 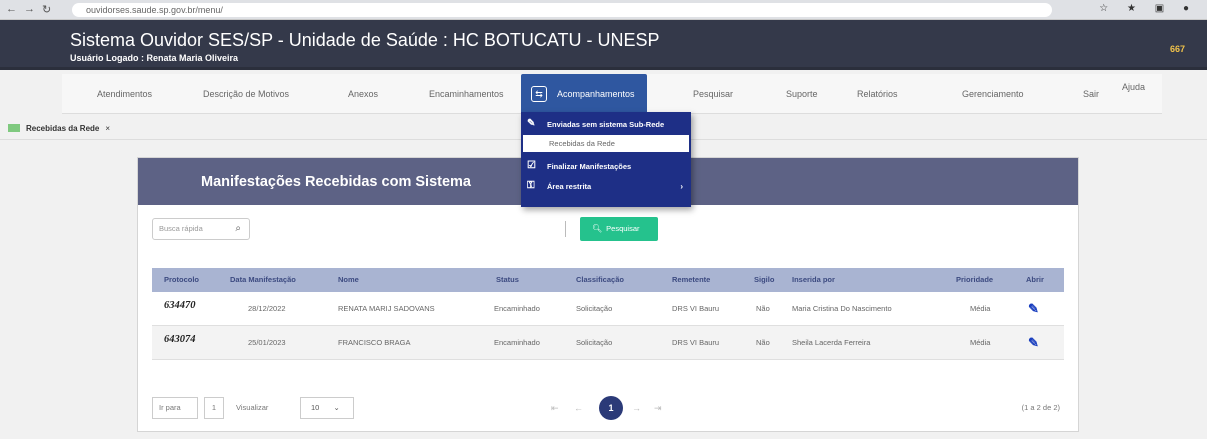 What do you see at coordinates (315, 407) in the screenshot?
I see `page-size-value: 10` at bounding box center [315, 407].